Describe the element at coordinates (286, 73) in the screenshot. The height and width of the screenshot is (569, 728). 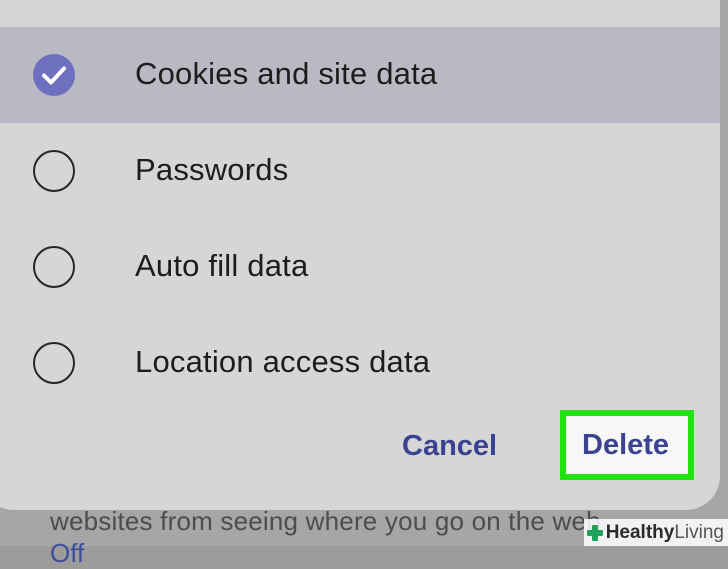
I see `option-label: Cookies and site data` at that location.